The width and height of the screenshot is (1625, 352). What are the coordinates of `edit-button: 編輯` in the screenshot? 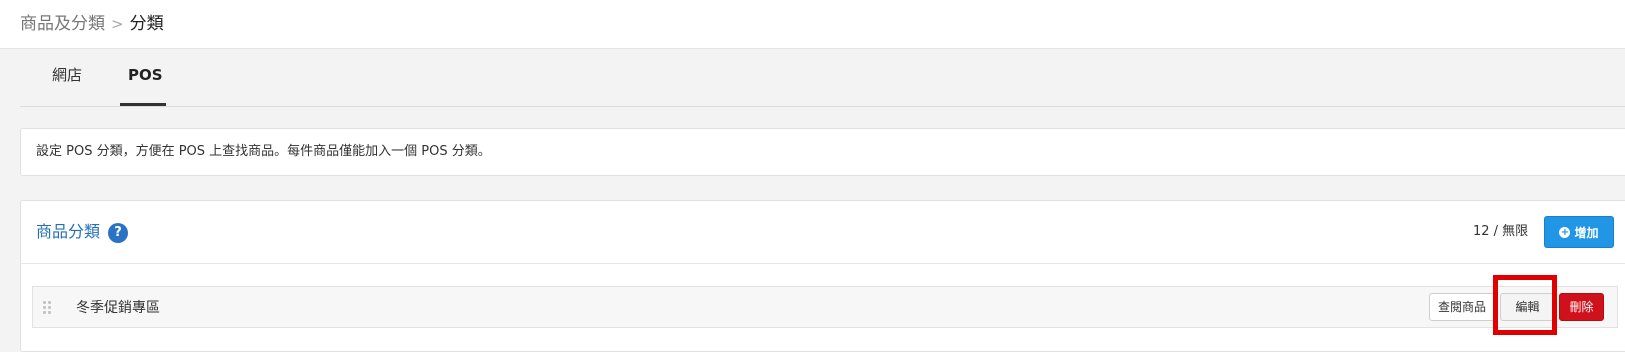 It's located at (1527, 307).